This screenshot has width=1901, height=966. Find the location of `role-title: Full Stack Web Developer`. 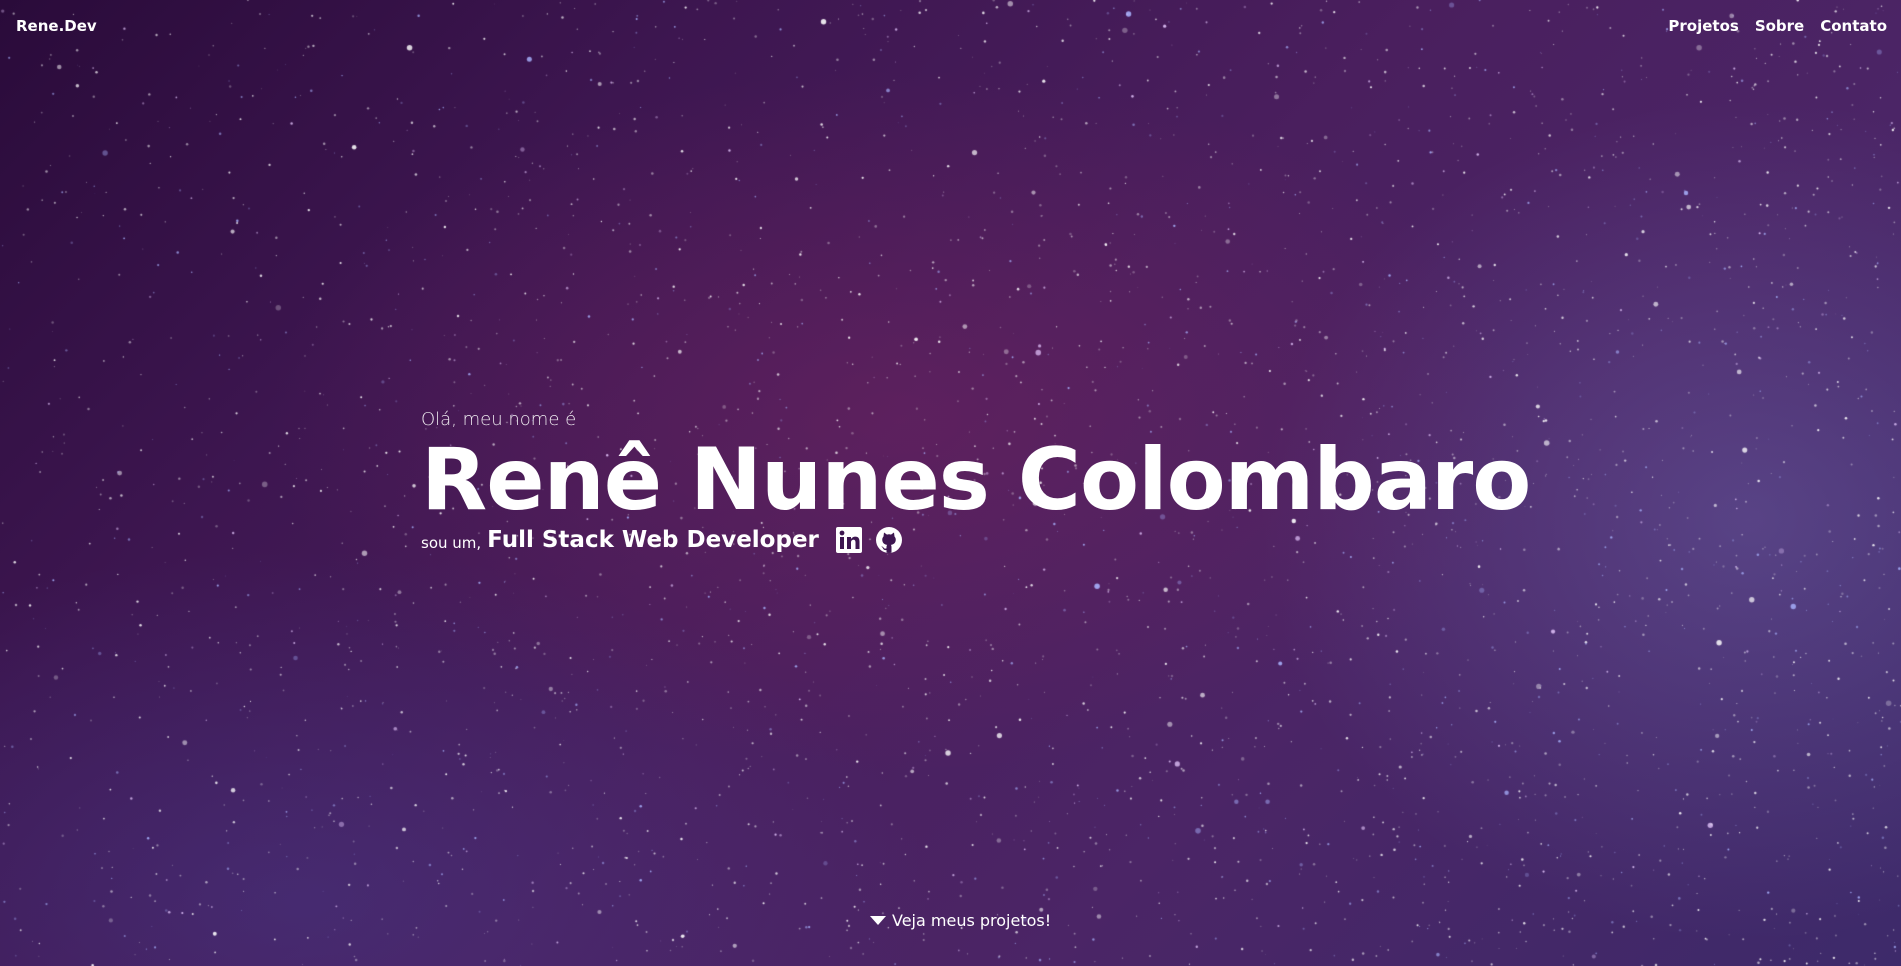

role-title: Full Stack Web Developer is located at coordinates (653, 540).